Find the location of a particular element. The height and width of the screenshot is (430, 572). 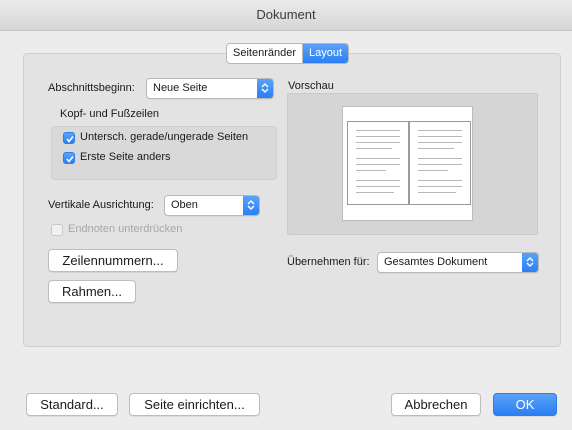

apply-to-popup: Gesamtes Dokument is located at coordinates (458, 262).